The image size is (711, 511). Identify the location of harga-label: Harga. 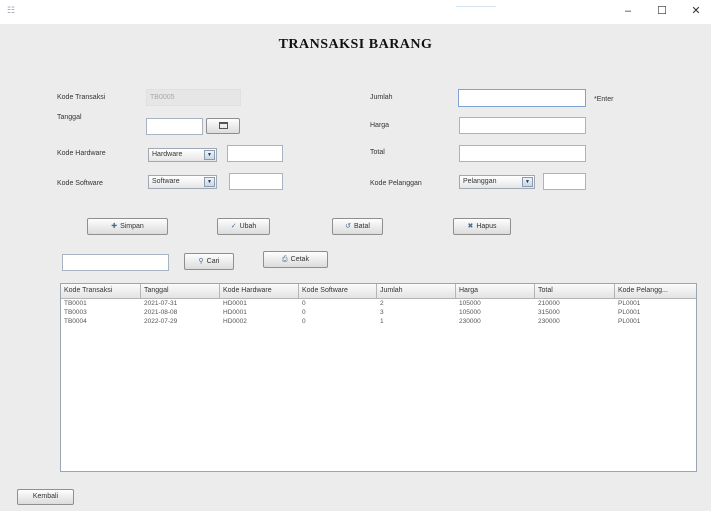
(380, 125).